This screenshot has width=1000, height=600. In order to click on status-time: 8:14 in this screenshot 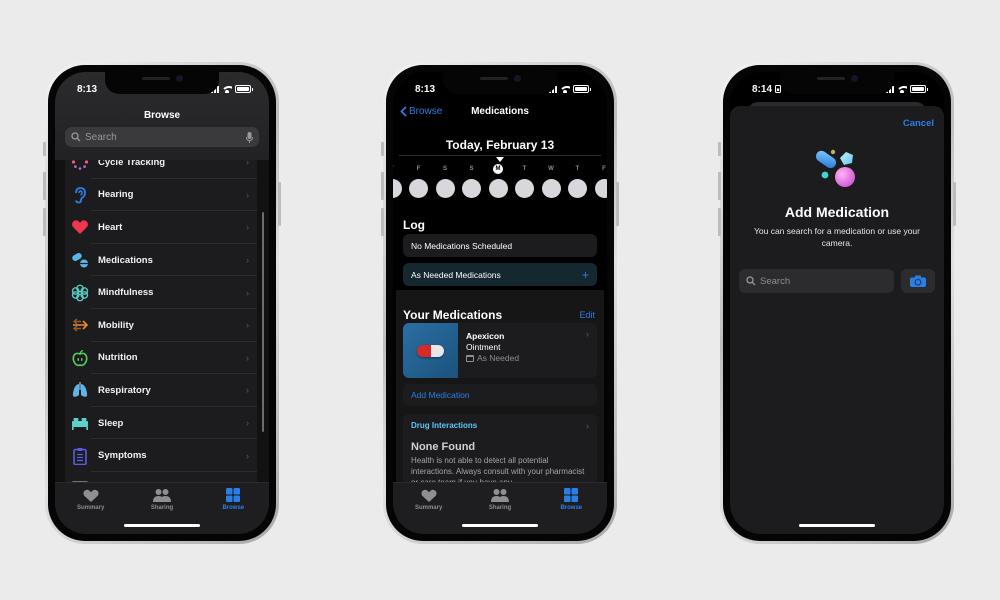, I will do `click(762, 89)`.